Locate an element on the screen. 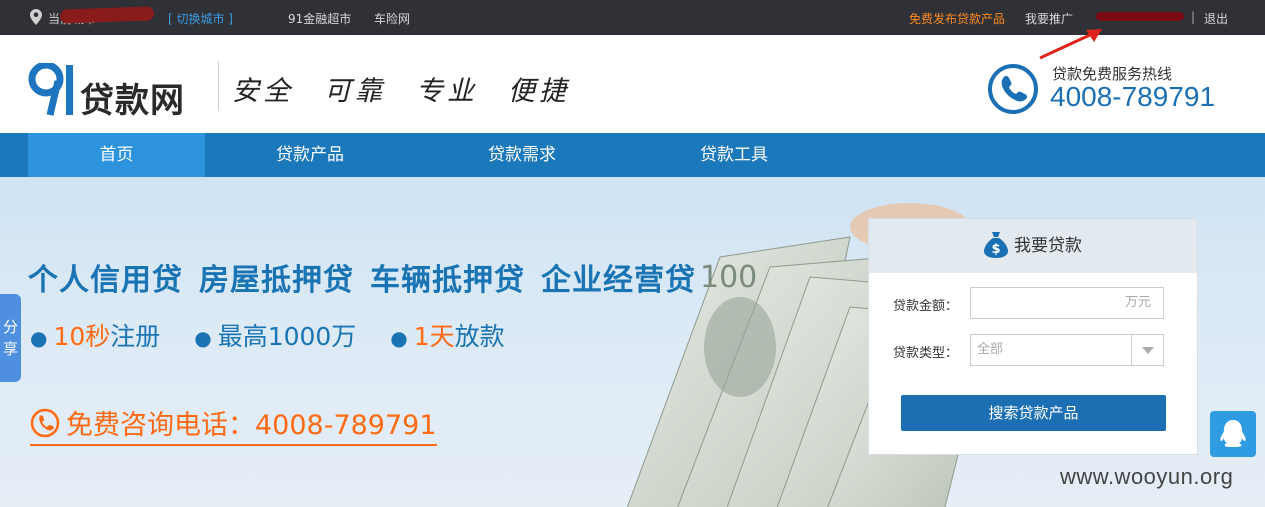 This screenshot has width=1265, height=507. product-personal-credit: 个人信用贷 is located at coordinates (105, 280).